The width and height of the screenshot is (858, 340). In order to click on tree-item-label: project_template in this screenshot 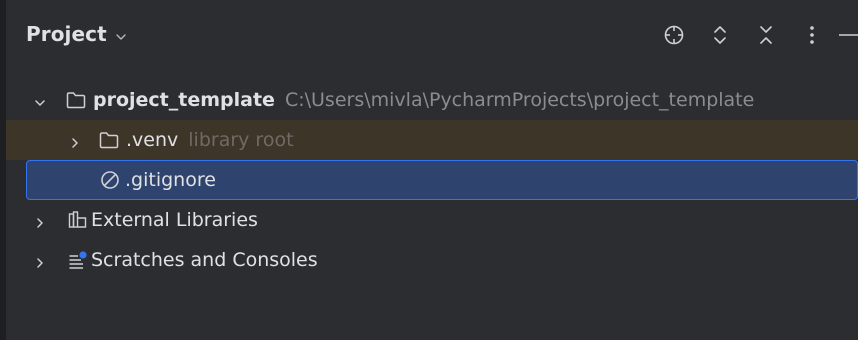, I will do `click(184, 100)`.